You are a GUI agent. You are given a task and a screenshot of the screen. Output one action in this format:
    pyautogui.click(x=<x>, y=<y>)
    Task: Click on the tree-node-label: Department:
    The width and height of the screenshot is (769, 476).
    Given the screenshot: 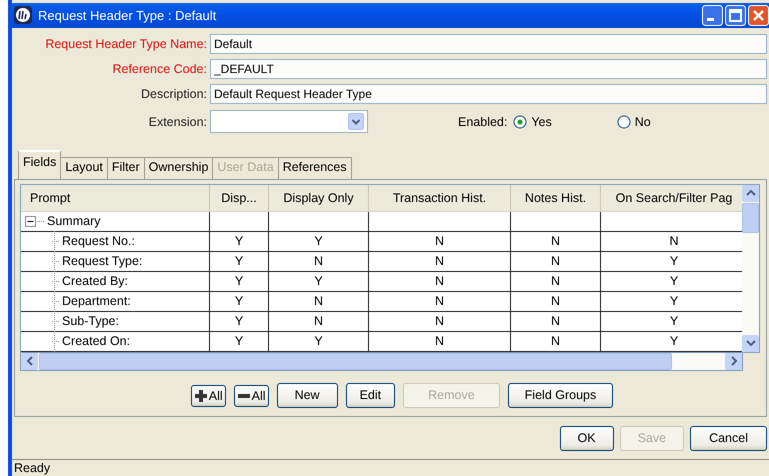 What is the action you would take?
    pyautogui.click(x=96, y=301)
    